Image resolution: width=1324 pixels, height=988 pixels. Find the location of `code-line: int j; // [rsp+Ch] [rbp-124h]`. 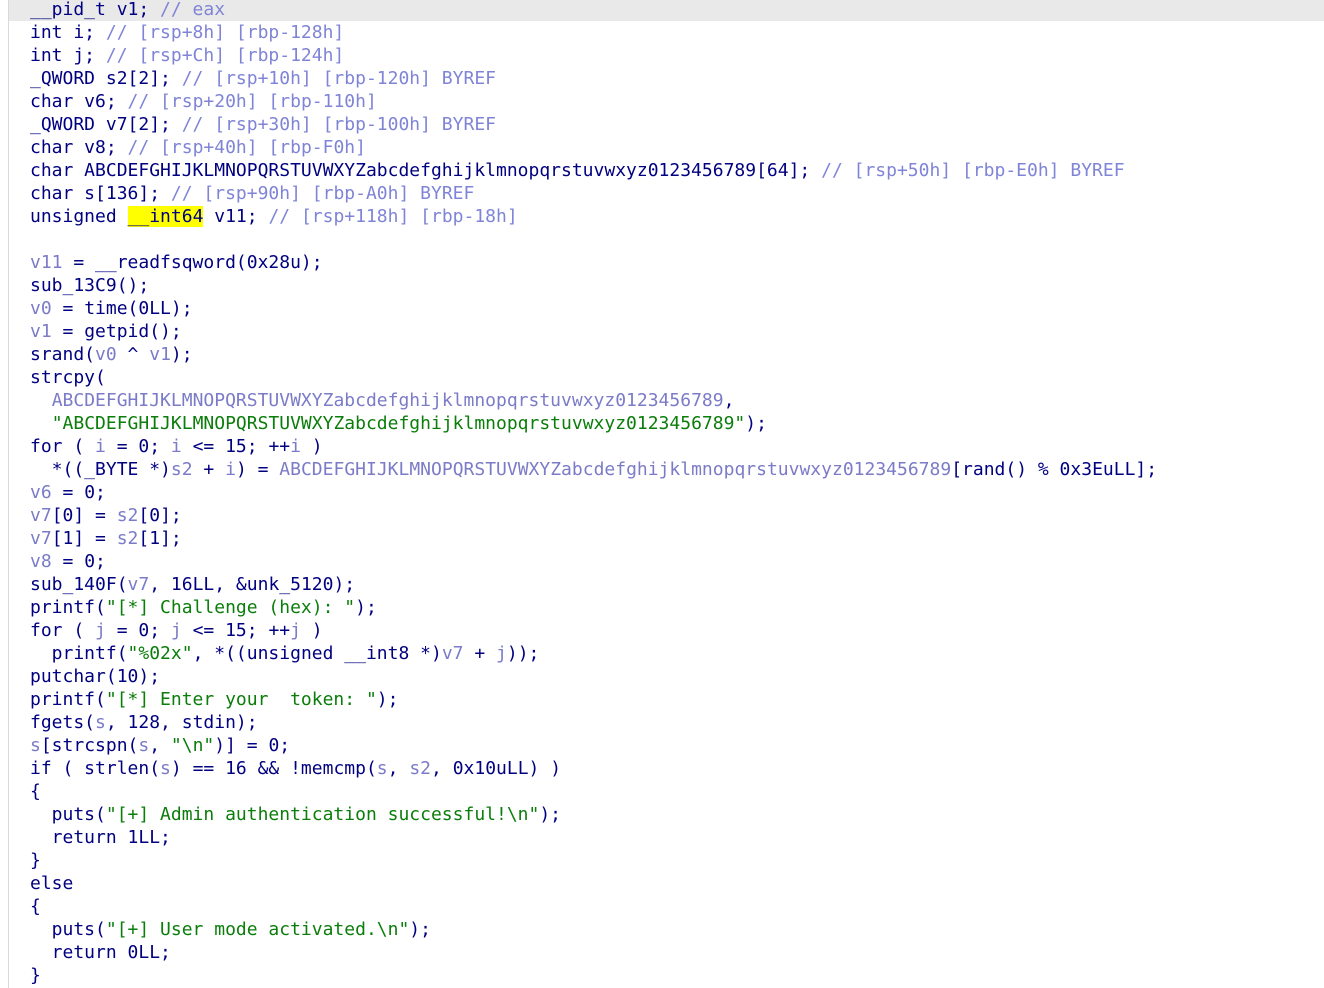

code-line: int j; // [rsp+Ch] [rbp-124h] is located at coordinates (187, 55).